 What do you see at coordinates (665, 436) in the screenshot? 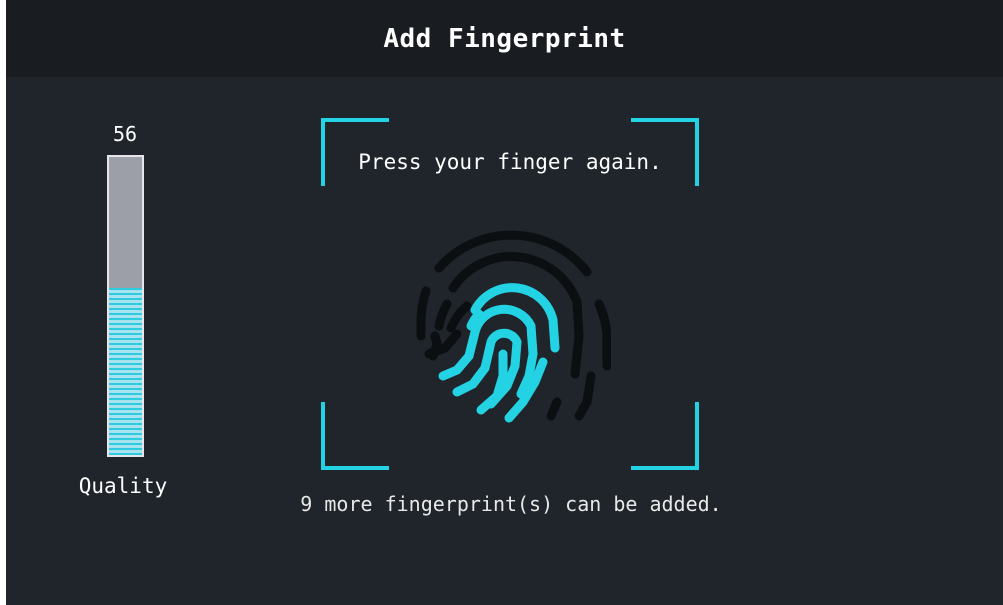
I see `frame-corner-bottom-right` at bounding box center [665, 436].